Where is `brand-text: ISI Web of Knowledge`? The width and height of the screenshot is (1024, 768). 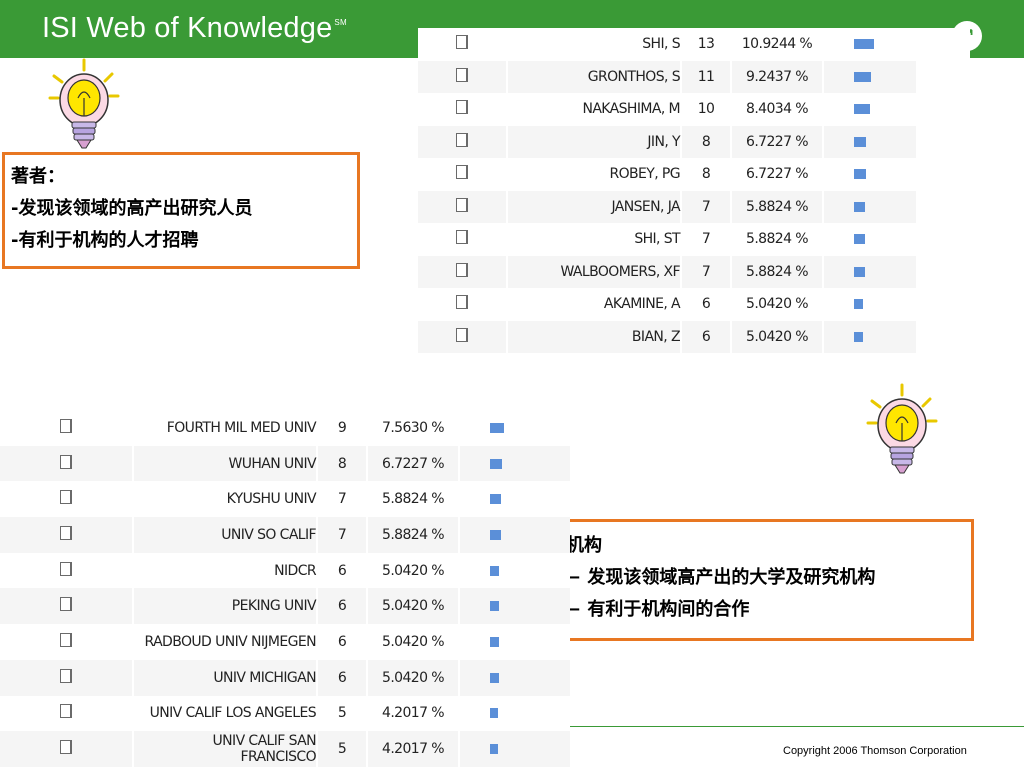
brand-text: ISI Web of Knowledge is located at coordinates (187, 28).